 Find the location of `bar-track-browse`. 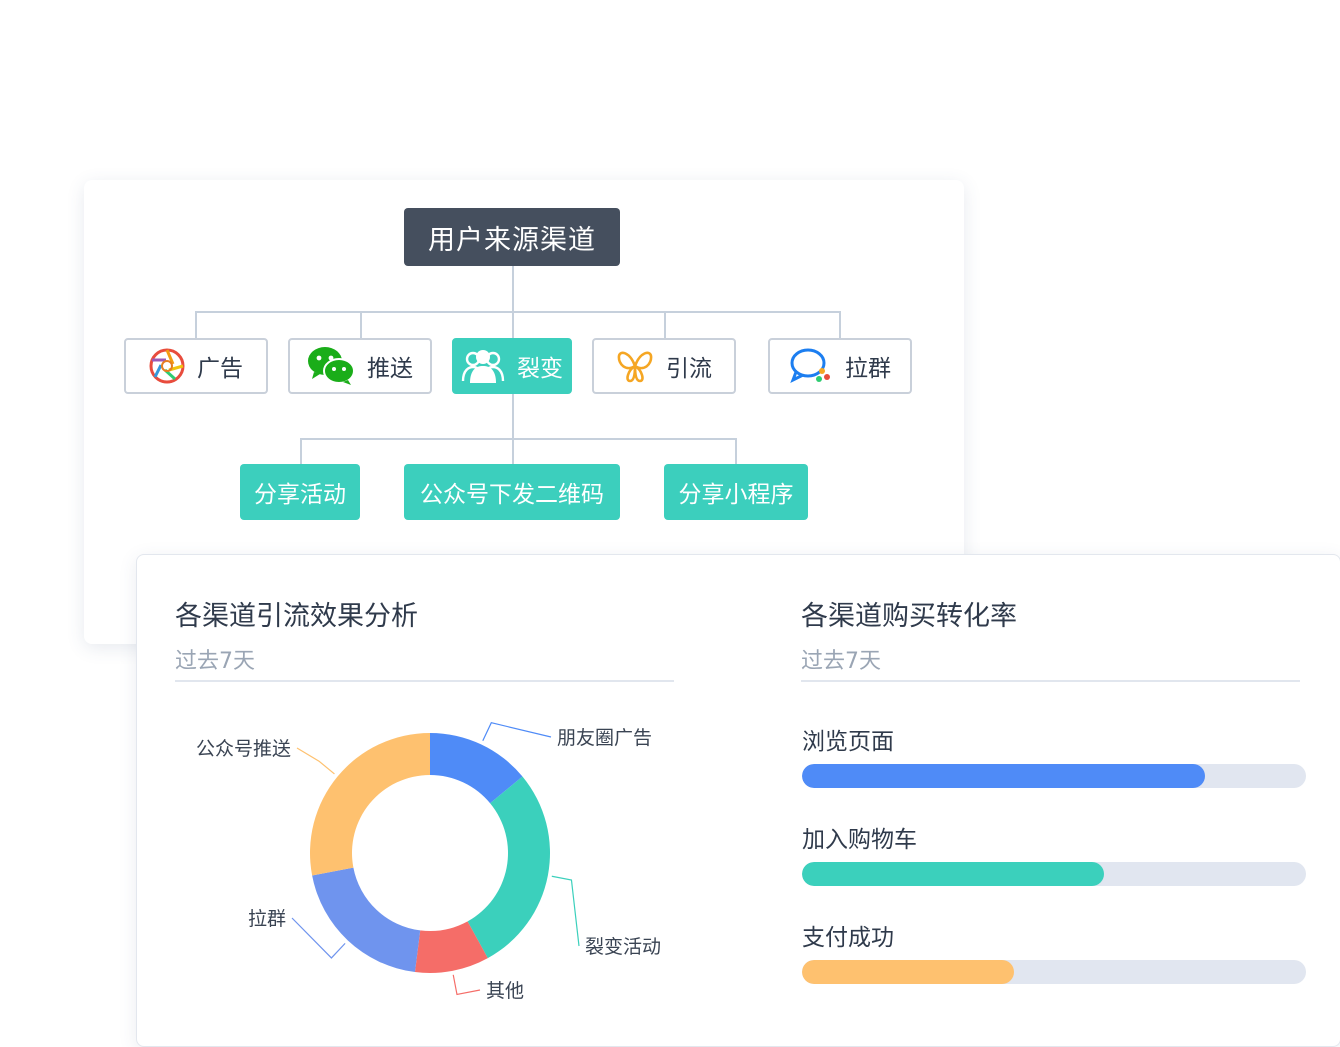

bar-track-browse is located at coordinates (1054, 776).